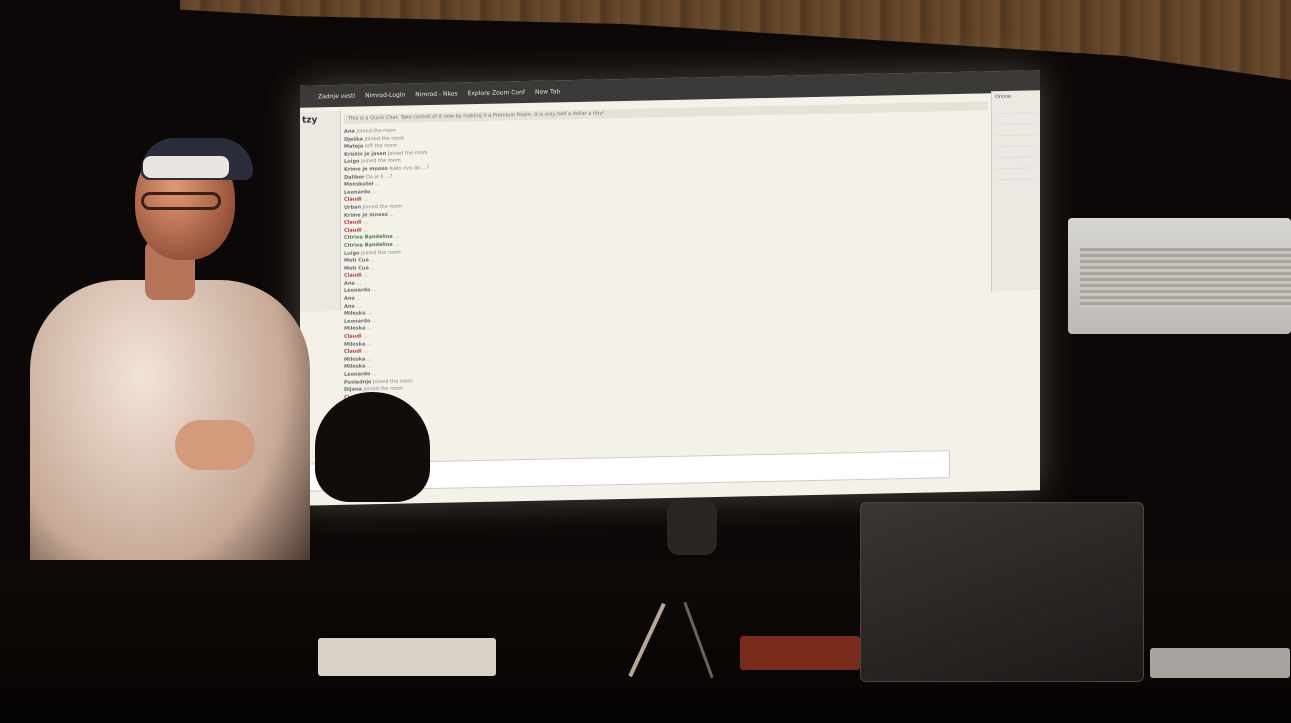  Describe the element at coordinates (1003, 97) in the screenshot. I see `online-users-title: Online` at that location.